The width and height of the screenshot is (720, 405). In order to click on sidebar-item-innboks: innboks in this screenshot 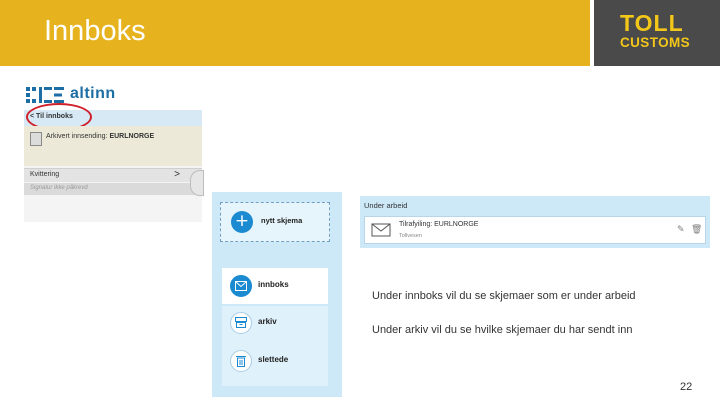, I will do `click(275, 286)`.